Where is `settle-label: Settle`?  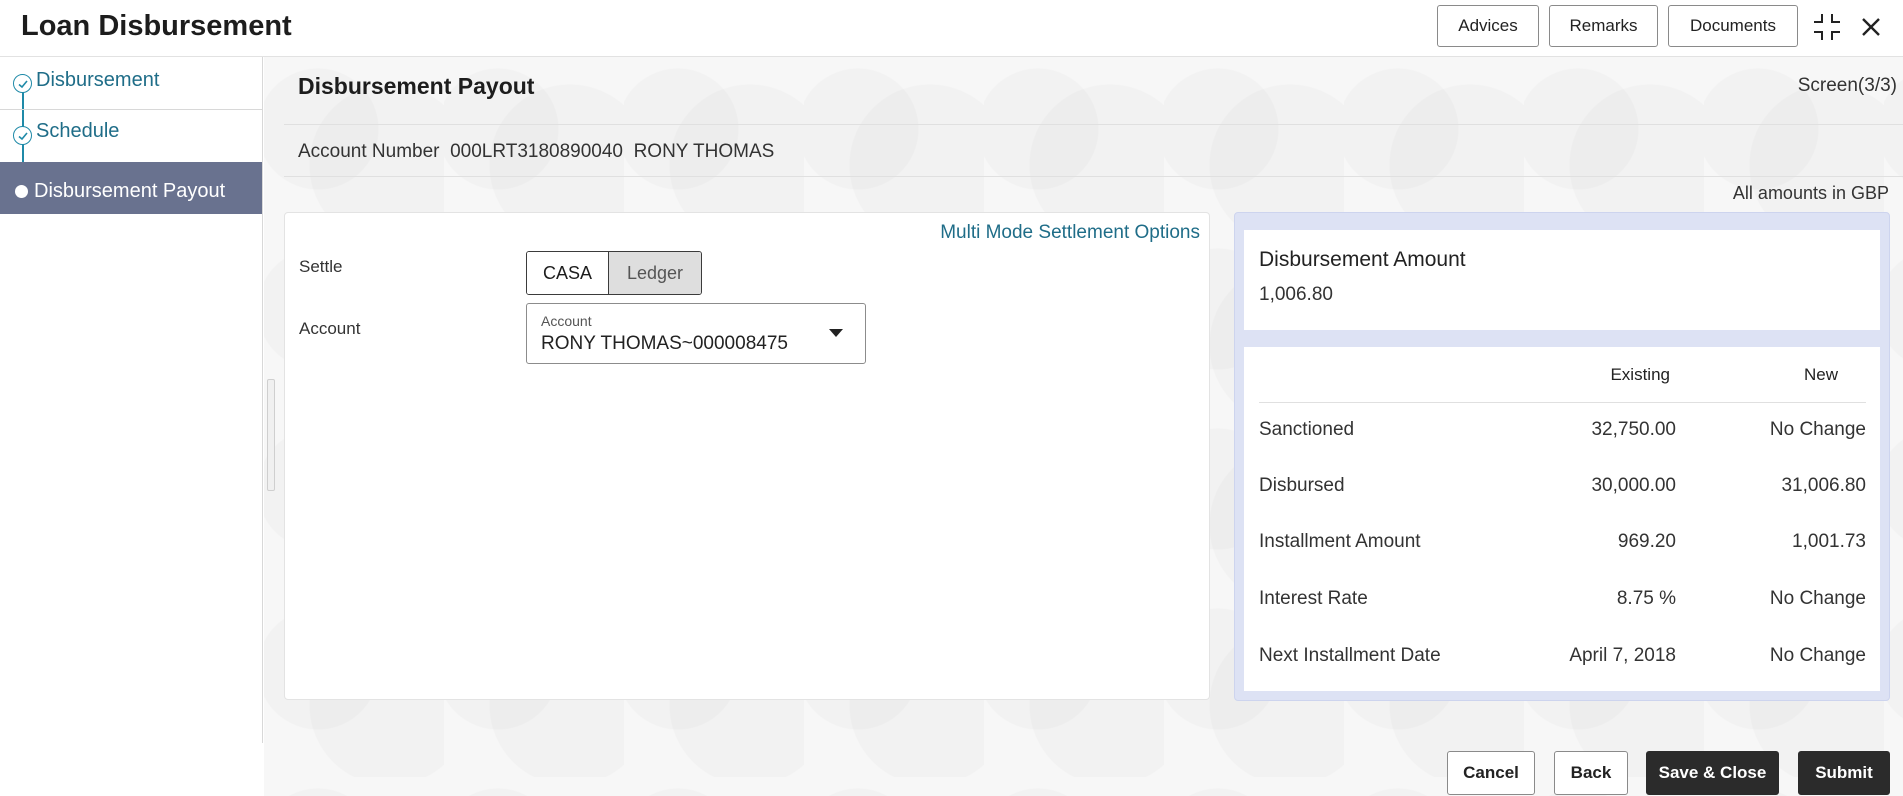 settle-label: Settle is located at coordinates (321, 266).